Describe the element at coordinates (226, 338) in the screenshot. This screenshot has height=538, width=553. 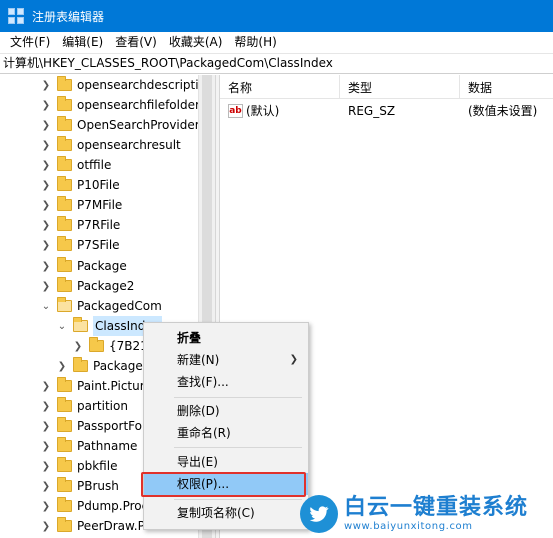
I see `menu-item-collapse: 折叠` at that location.